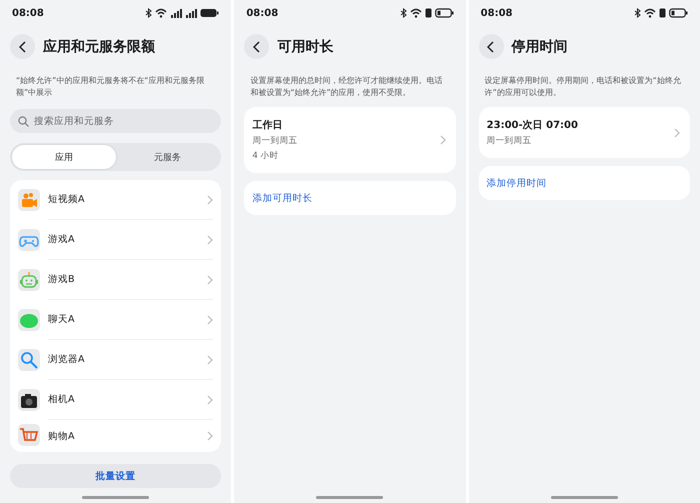  Describe the element at coordinates (66, 359) in the screenshot. I see `app-name: 浏览器A` at that location.